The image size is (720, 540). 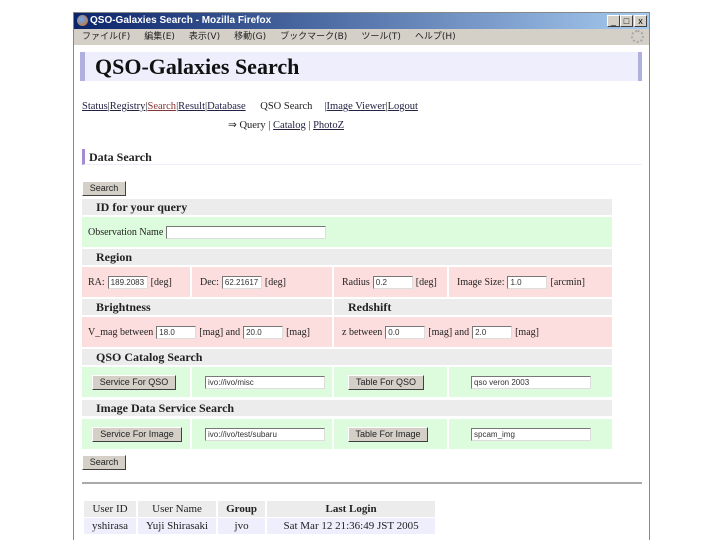 I want to click on table-header-row: User ID User Name Group Last Login, so click(x=260, y=509).